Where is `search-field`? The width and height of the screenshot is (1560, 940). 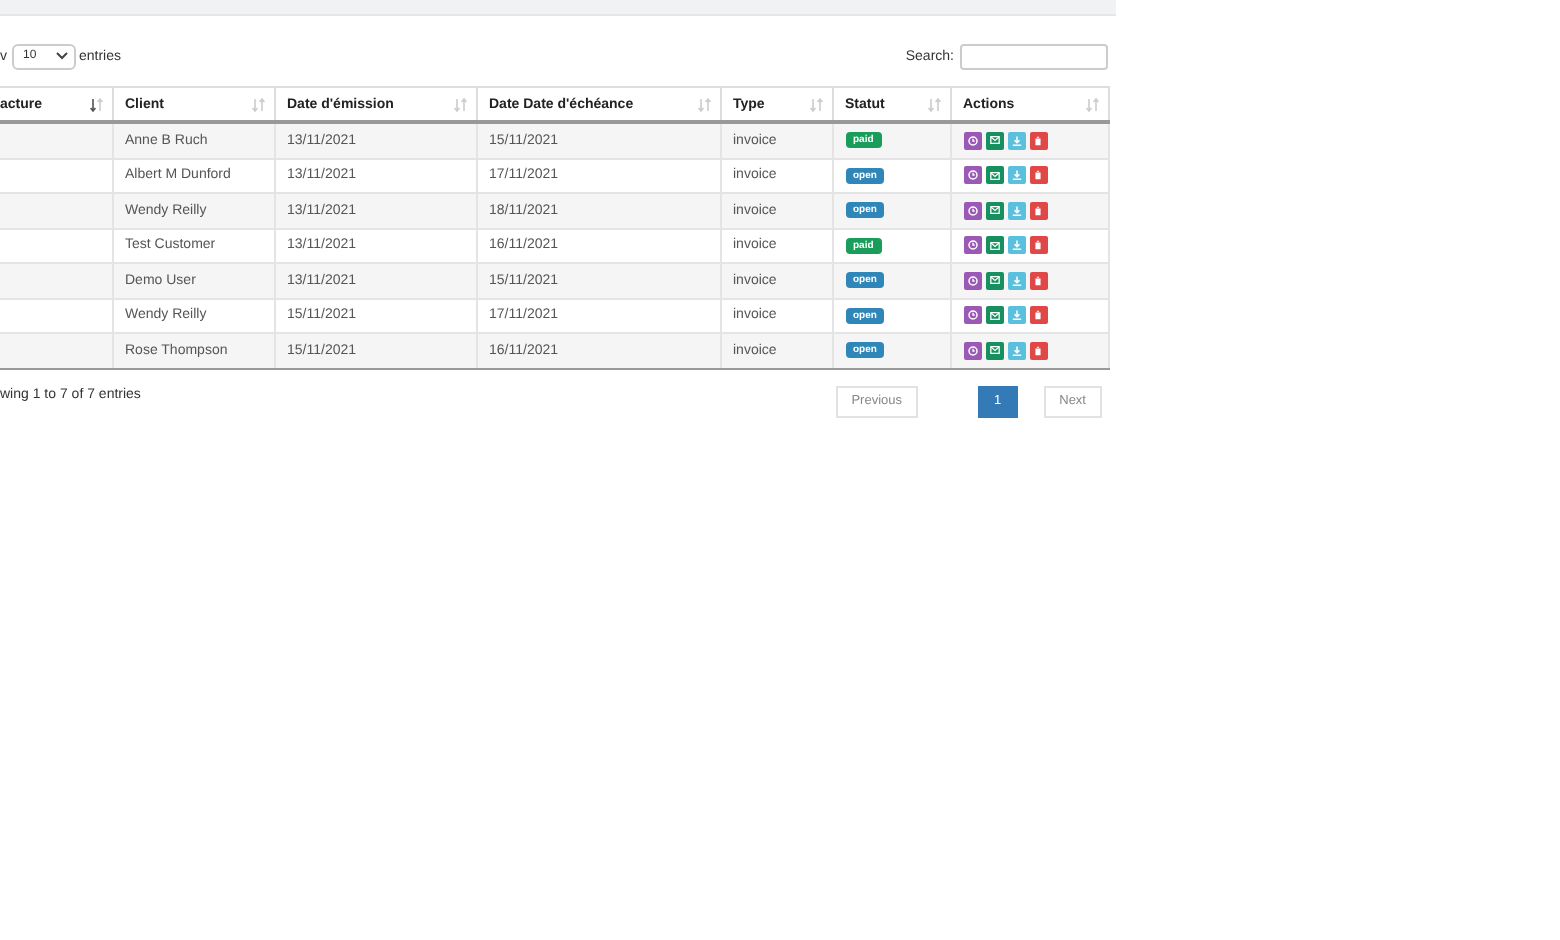 search-field is located at coordinates (1034, 56).